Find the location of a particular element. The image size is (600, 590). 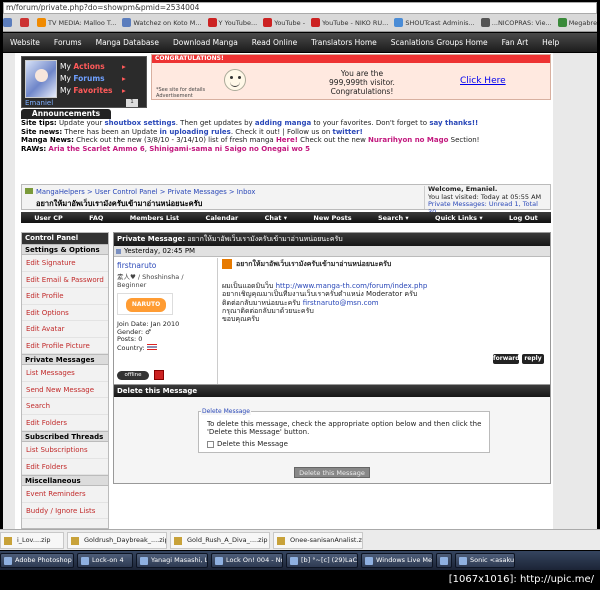

uploading-rules-link: in uploading rules is located at coordinates (195, 132).